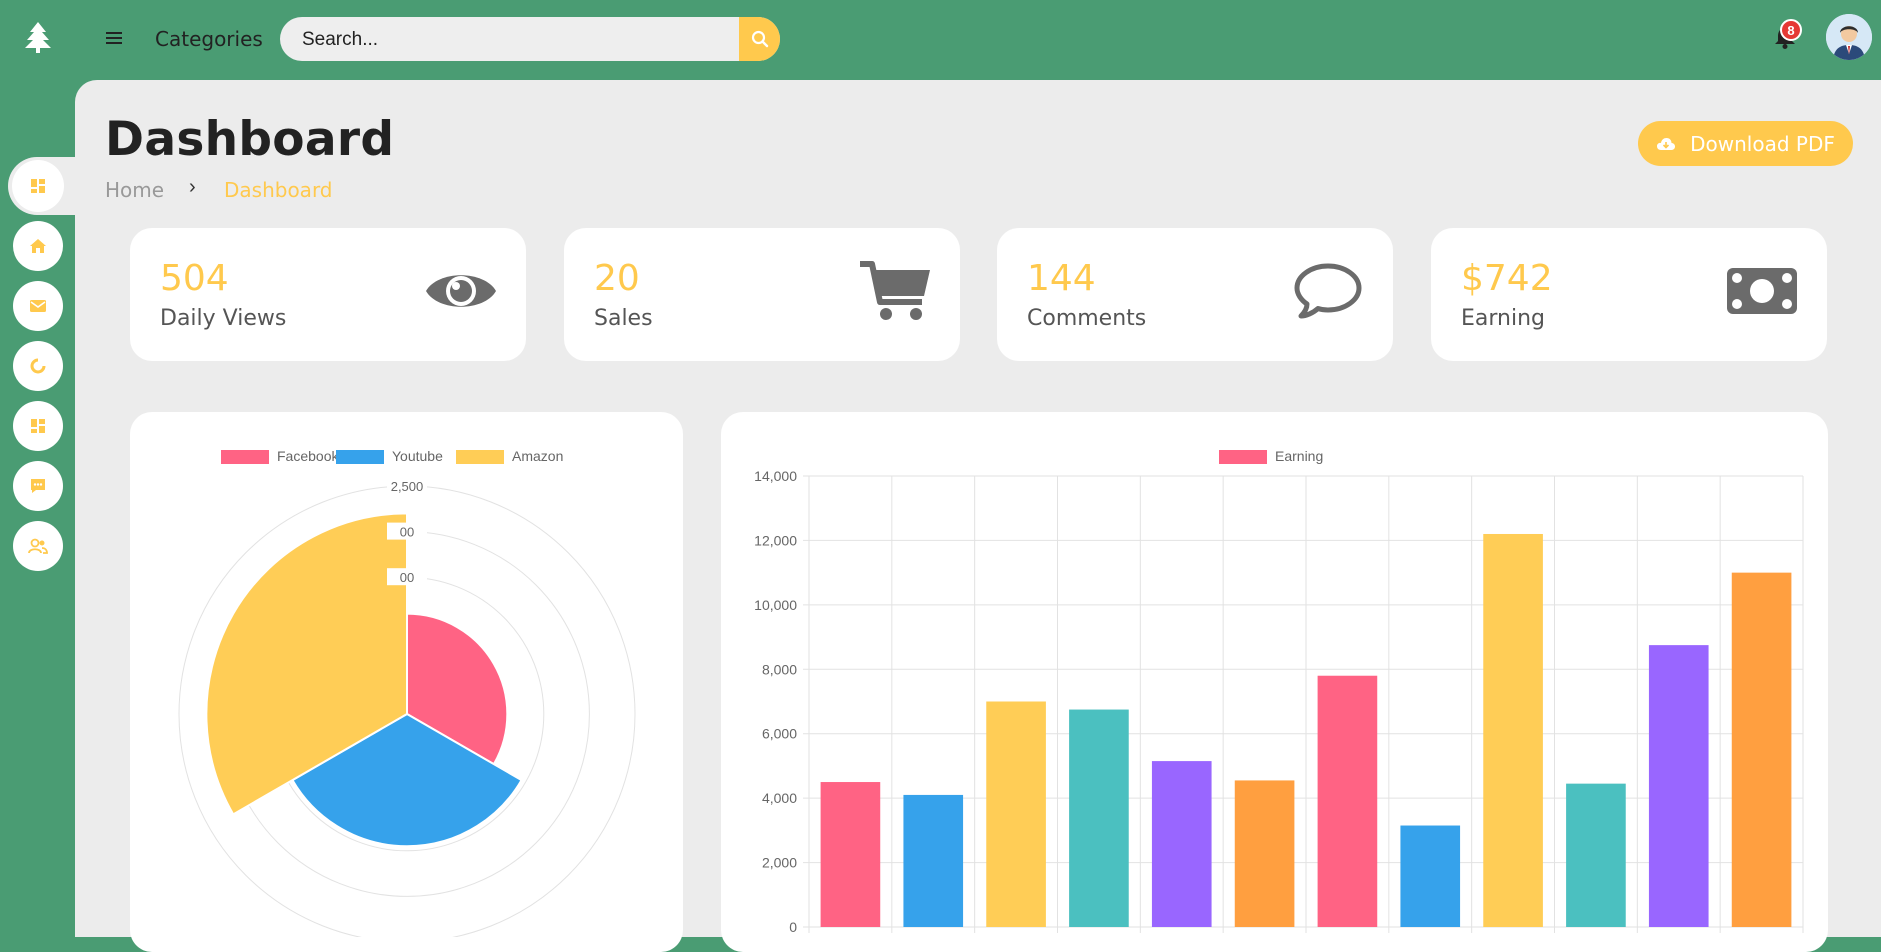 The image size is (1881, 952). I want to click on tree-logo-icon, so click(38, 37).